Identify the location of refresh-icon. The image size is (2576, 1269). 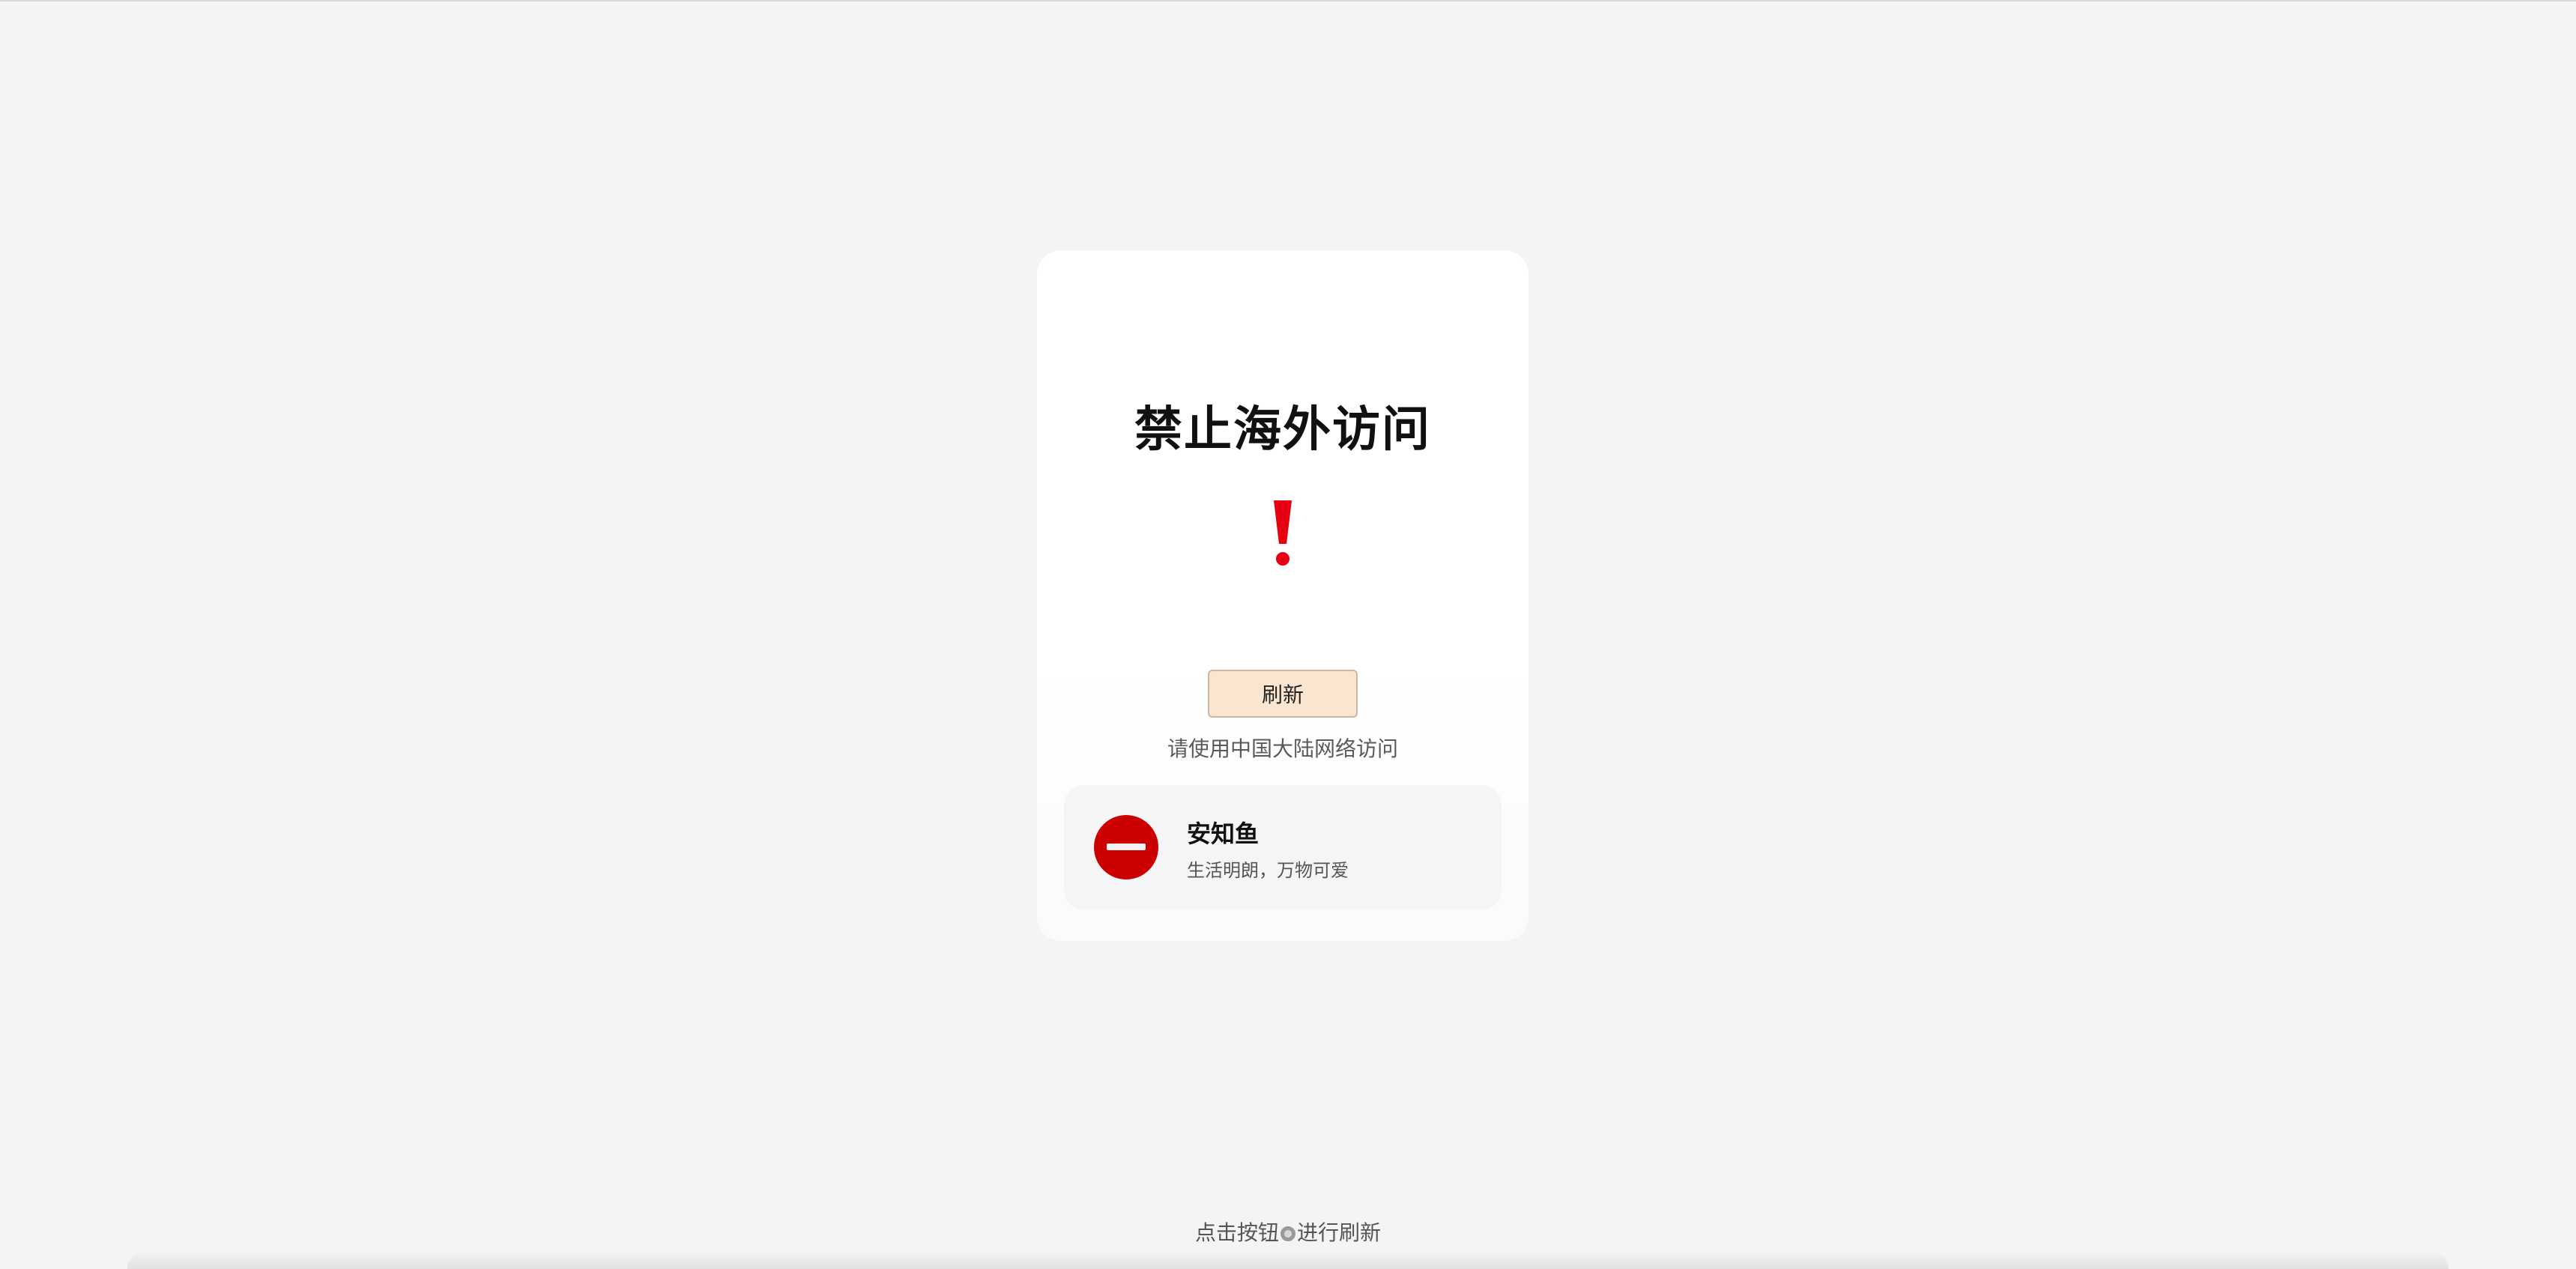
(1288, 1233).